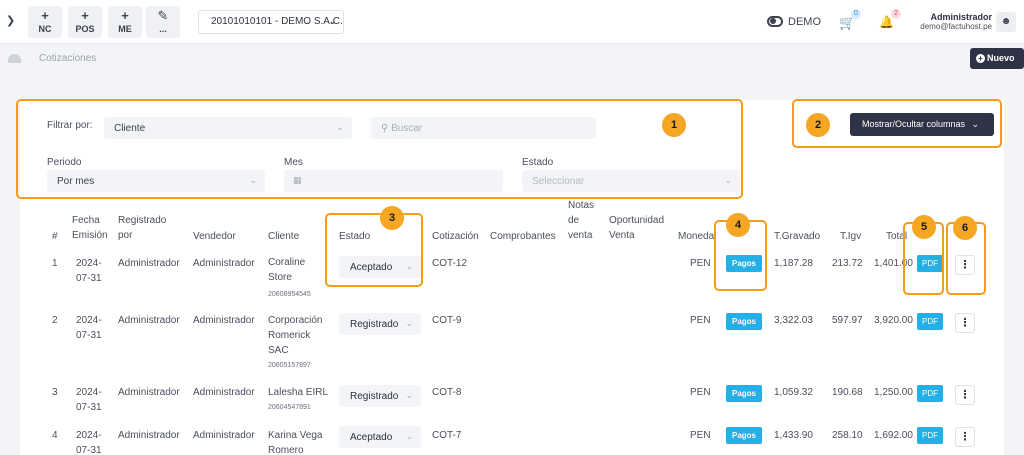 Image resolution: width=1024 pixels, height=455 pixels. What do you see at coordinates (447, 320) in the screenshot?
I see `row-quote: COT-9` at bounding box center [447, 320].